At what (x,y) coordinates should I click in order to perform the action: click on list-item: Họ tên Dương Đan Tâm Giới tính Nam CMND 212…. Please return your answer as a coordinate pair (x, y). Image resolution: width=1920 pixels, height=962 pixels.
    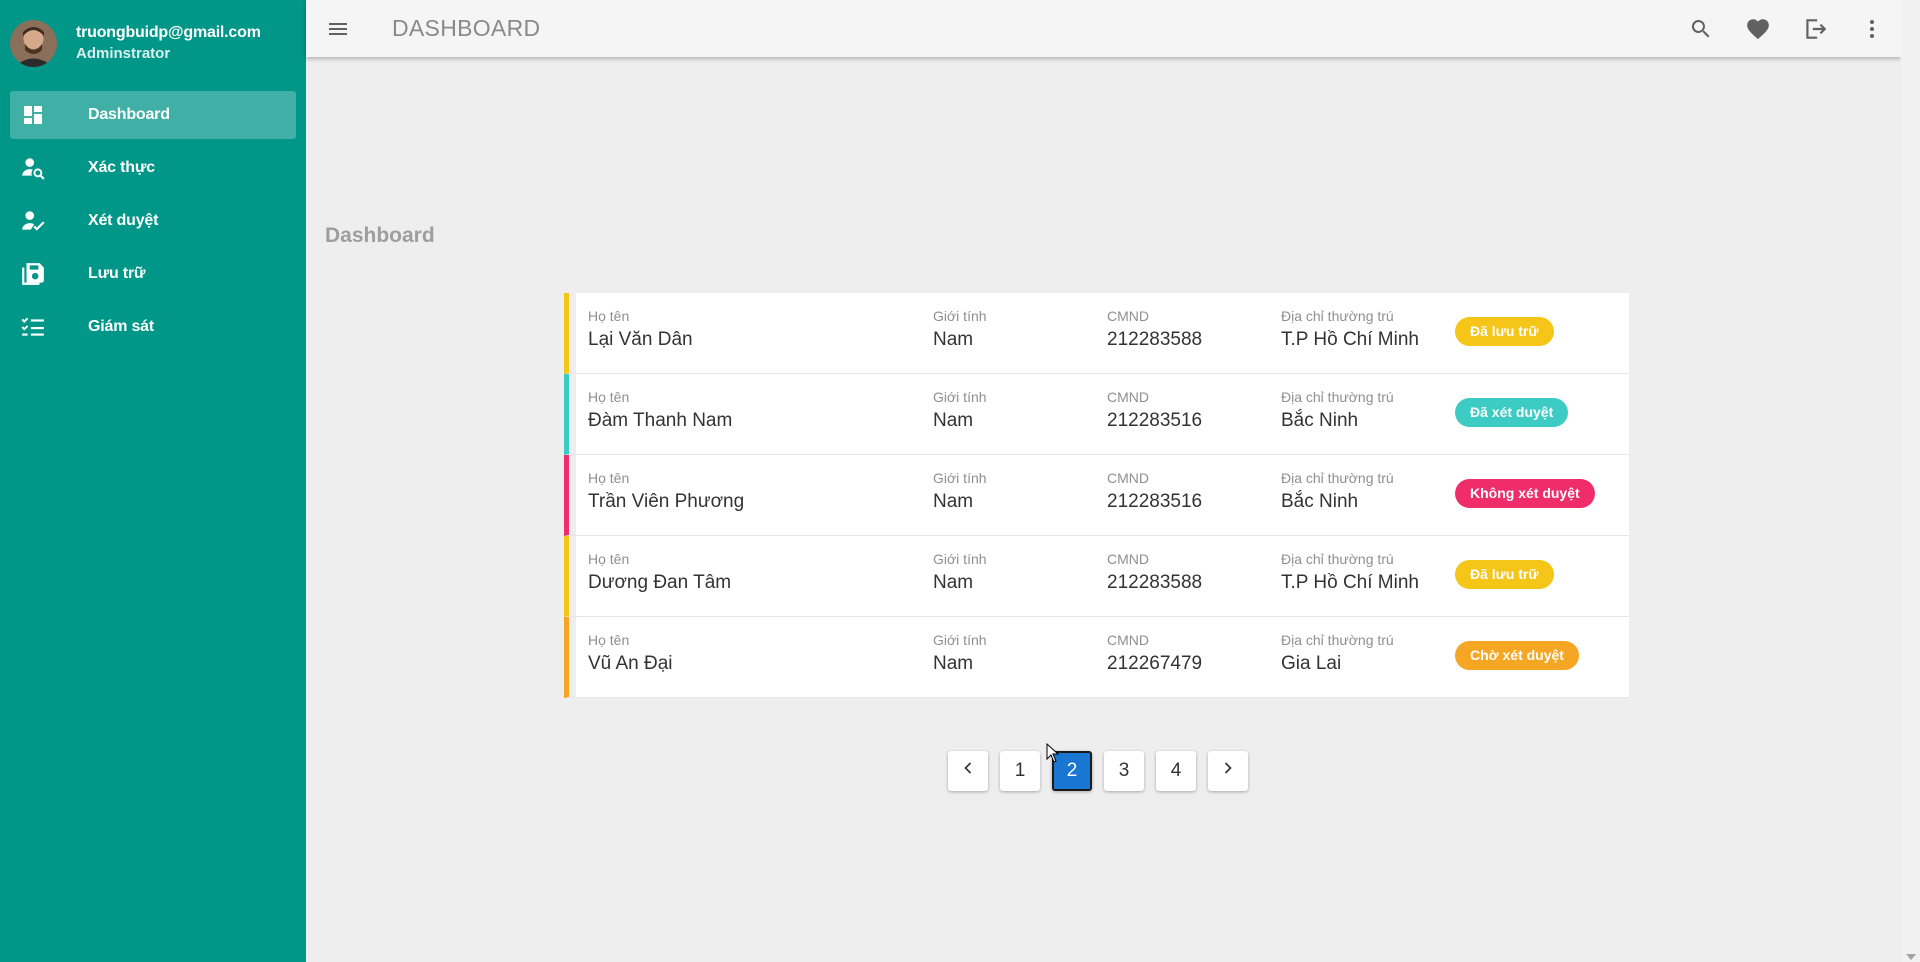
    Looking at the image, I should click on (1096, 576).